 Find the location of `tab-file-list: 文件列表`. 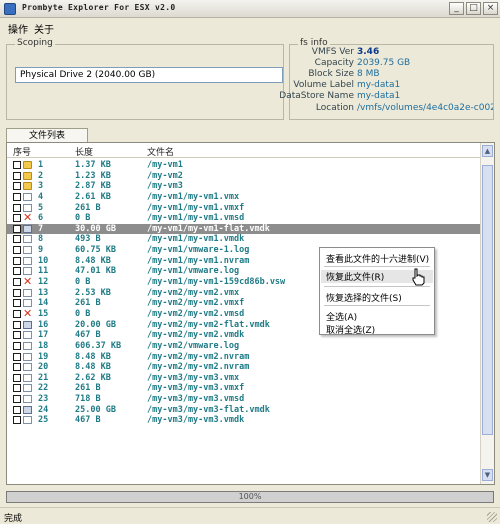

tab-file-list: 文件列表 is located at coordinates (47, 135).